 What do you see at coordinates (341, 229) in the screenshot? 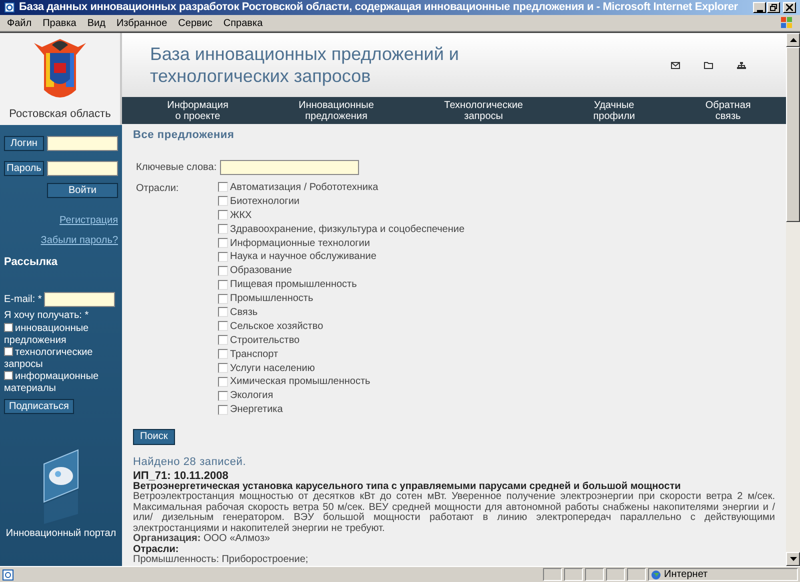
I see `sector-option: Здравоохранение, физкультура и соцобеспечение` at bounding box center [341, 229].